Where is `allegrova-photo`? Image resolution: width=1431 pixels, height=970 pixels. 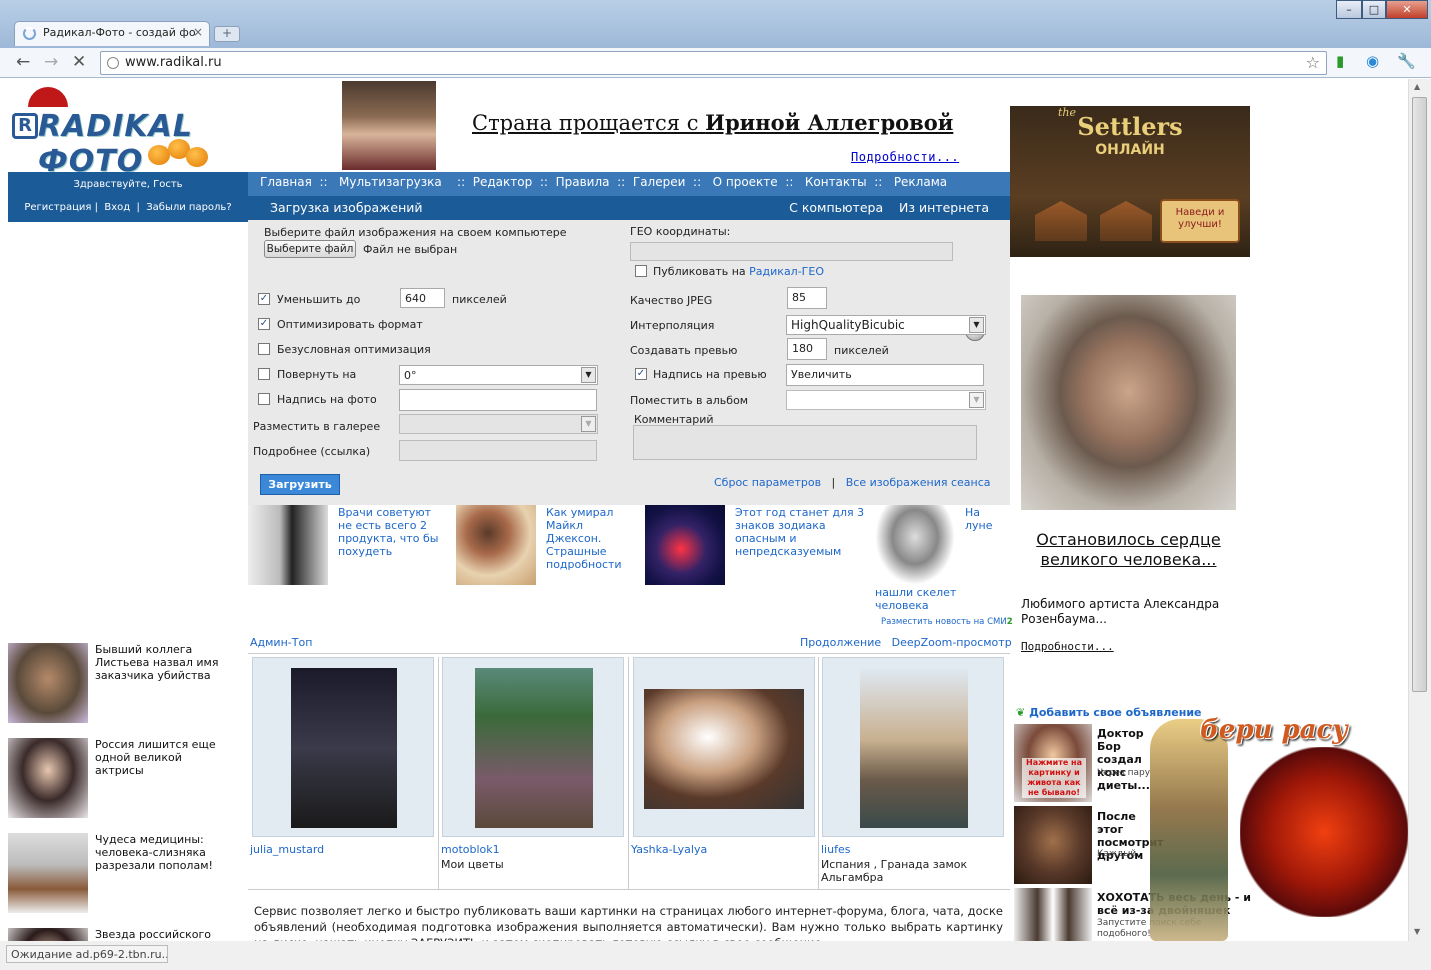
allegrova-photo is located at coordinates (389, 125).